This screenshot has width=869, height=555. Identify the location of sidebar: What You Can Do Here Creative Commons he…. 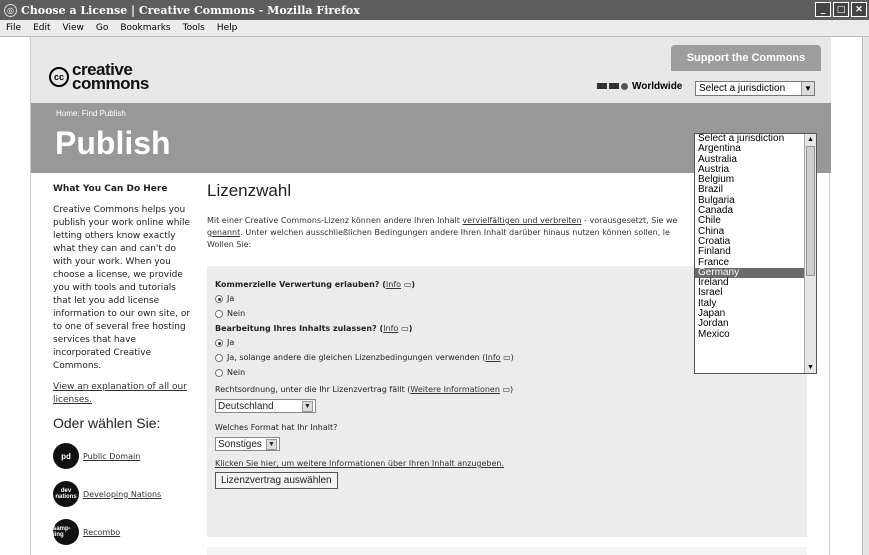
(123, 369).